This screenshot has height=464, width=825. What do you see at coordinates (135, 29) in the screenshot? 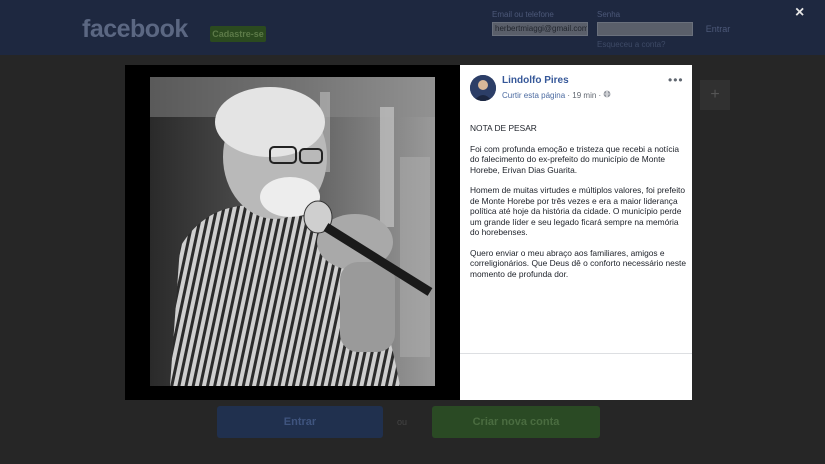
I see `facebook-logo: facebook` at bounding box center [135, 29].